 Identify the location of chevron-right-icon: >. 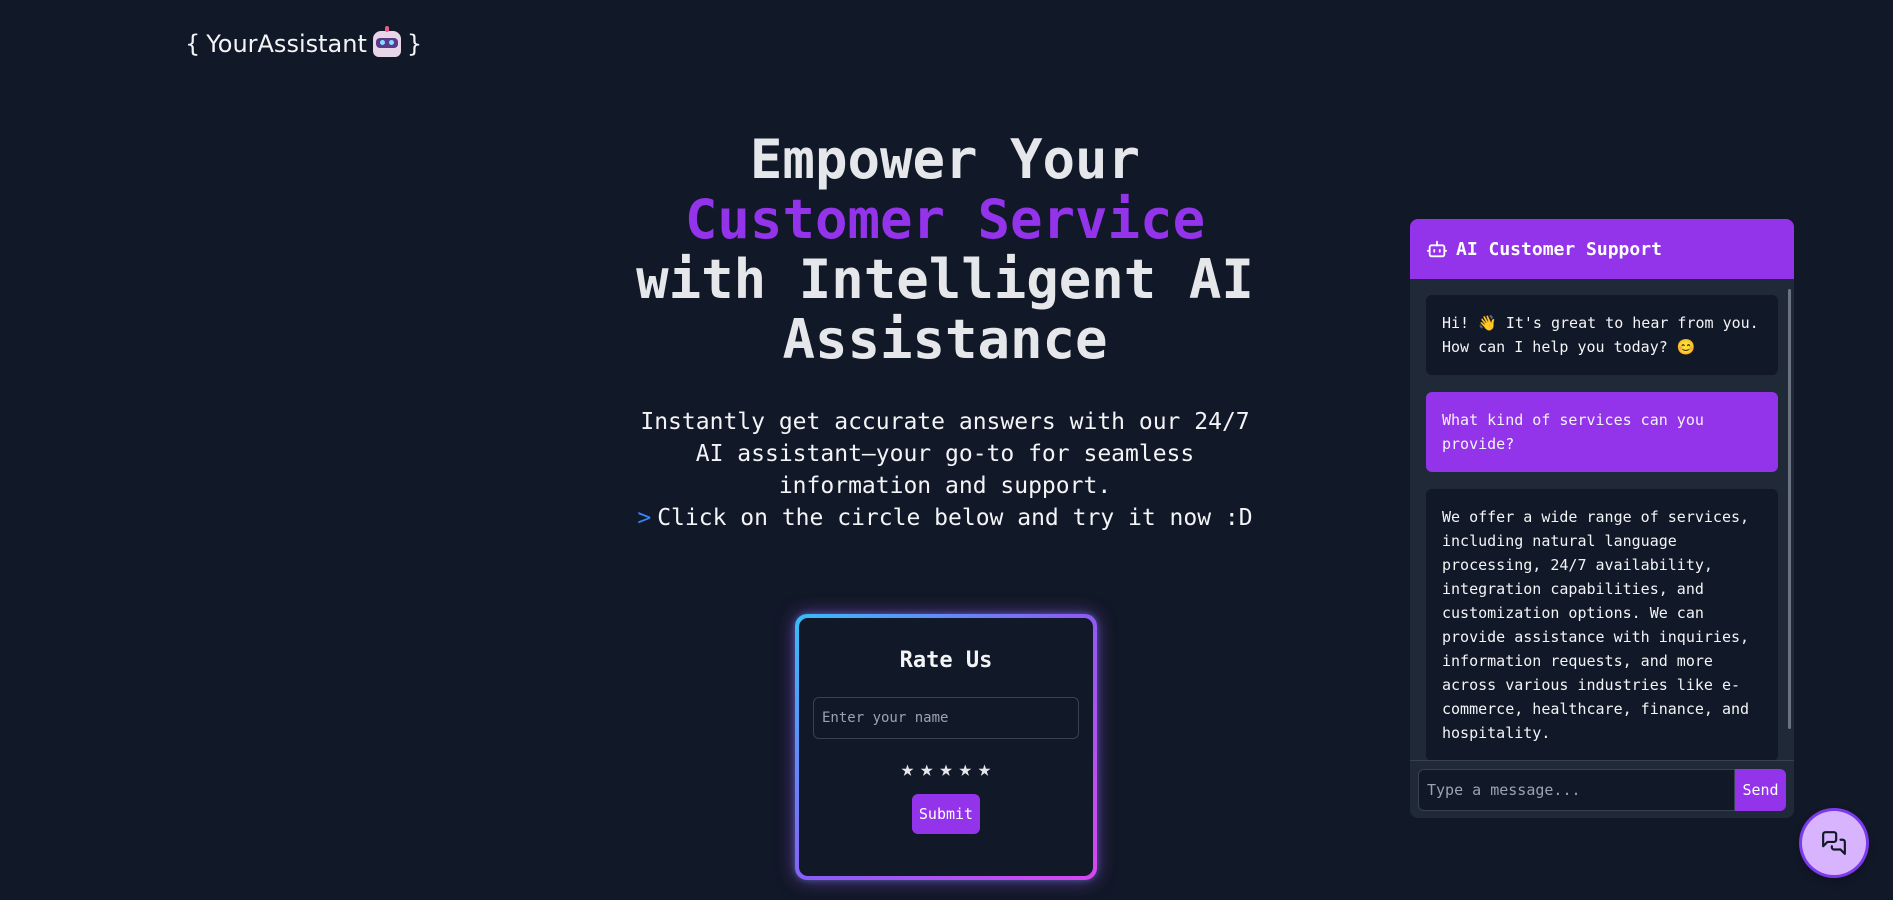
(644, 518).